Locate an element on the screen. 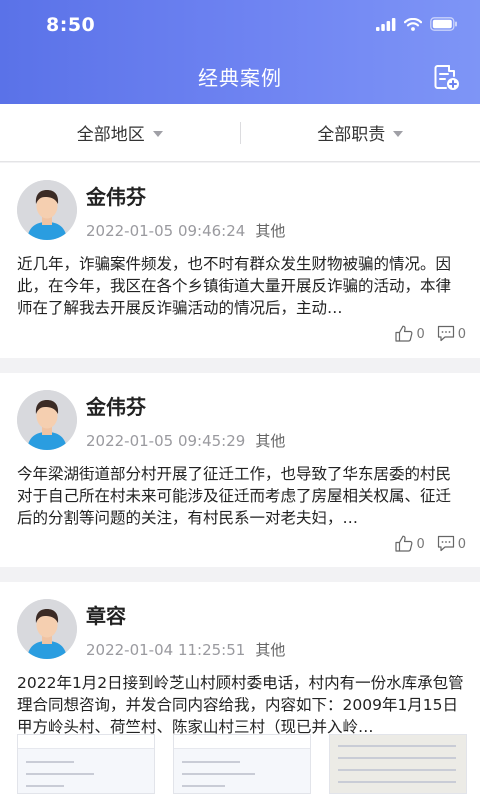 The image size is (480, 800). note-add-icon is located at coordinates (446, 77).